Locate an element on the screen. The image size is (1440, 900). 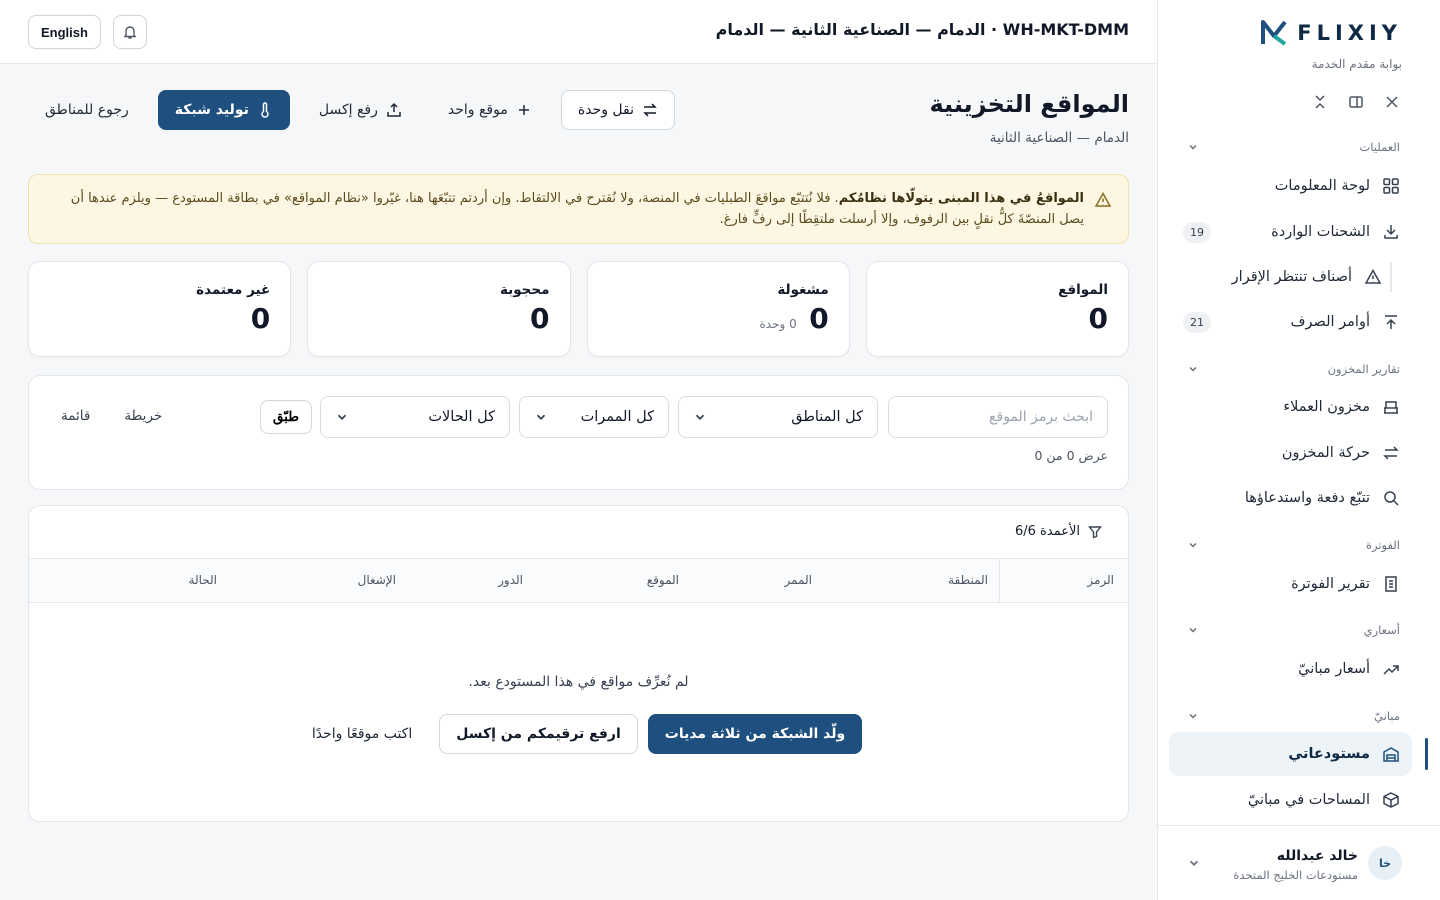
sidebar-item-label: المساحات في مبانيّ is located at coordinates (1308, 800).